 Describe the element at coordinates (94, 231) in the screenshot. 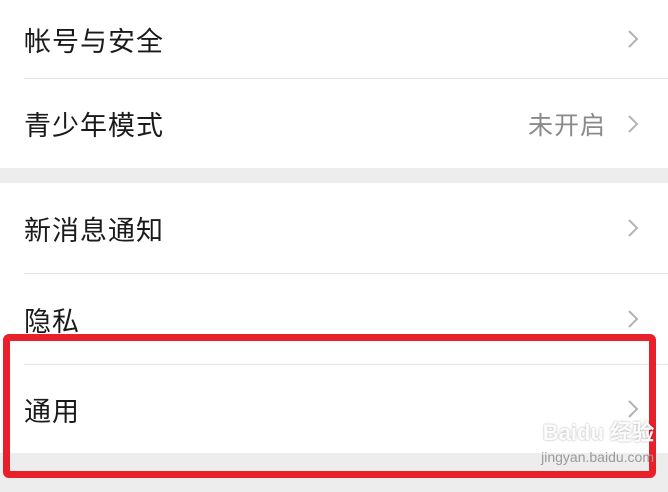

I see `settings-item-label: 新消息通知` at that location.